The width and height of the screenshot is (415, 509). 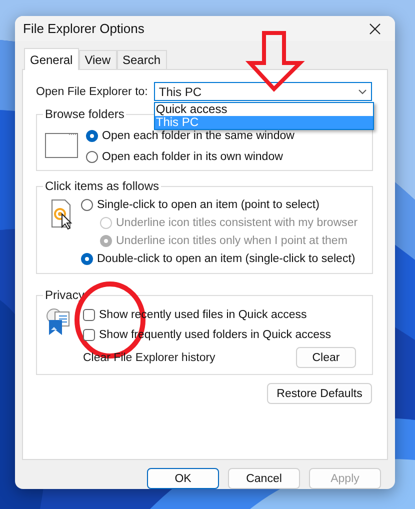 I want to click on document-cursor-icon, so click(x=62, y=215).